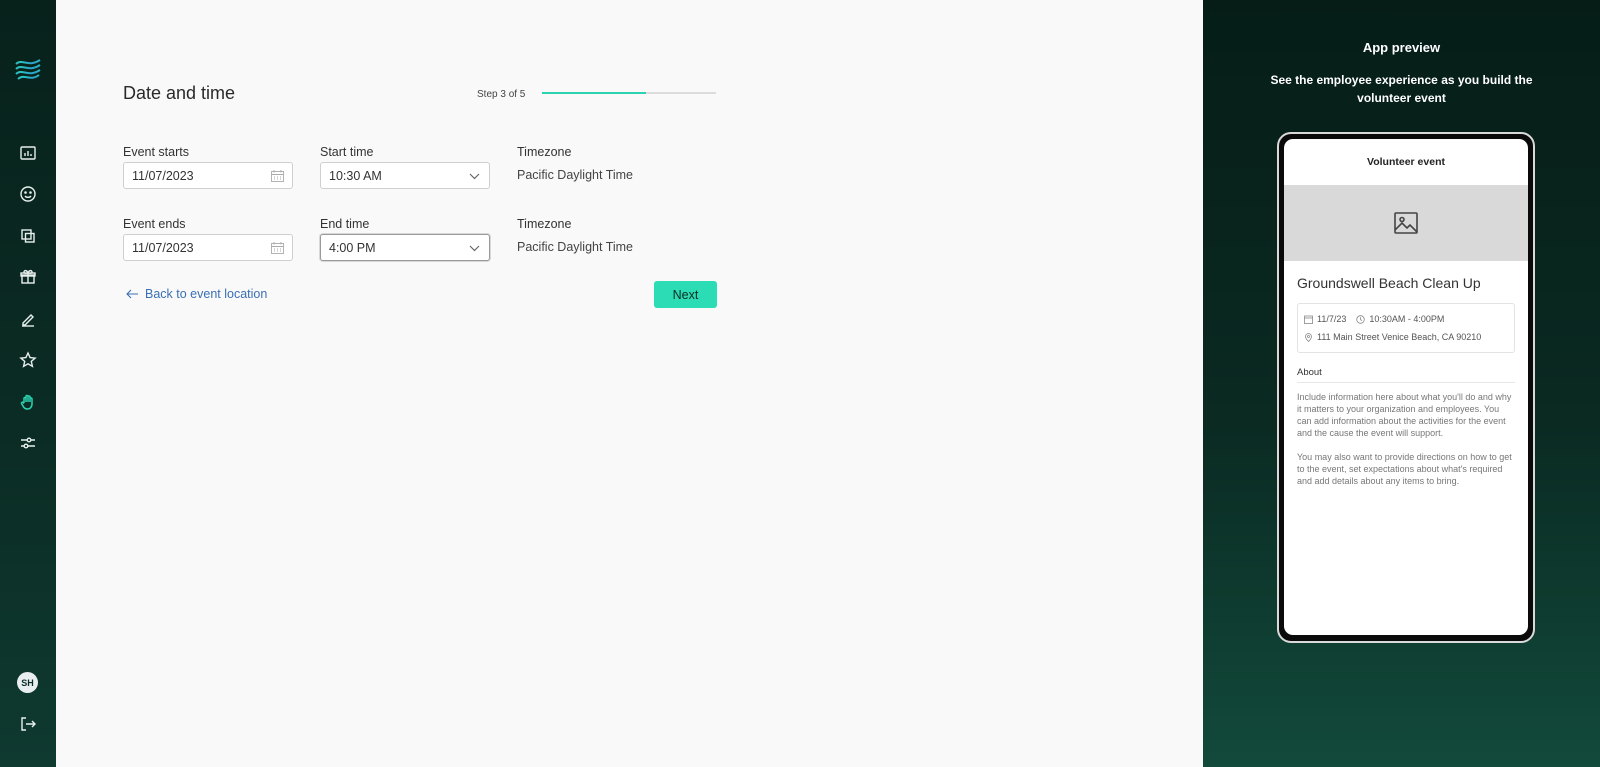 The image size is (1600, 767). I want to click on chart-icon, so click(28, 153).